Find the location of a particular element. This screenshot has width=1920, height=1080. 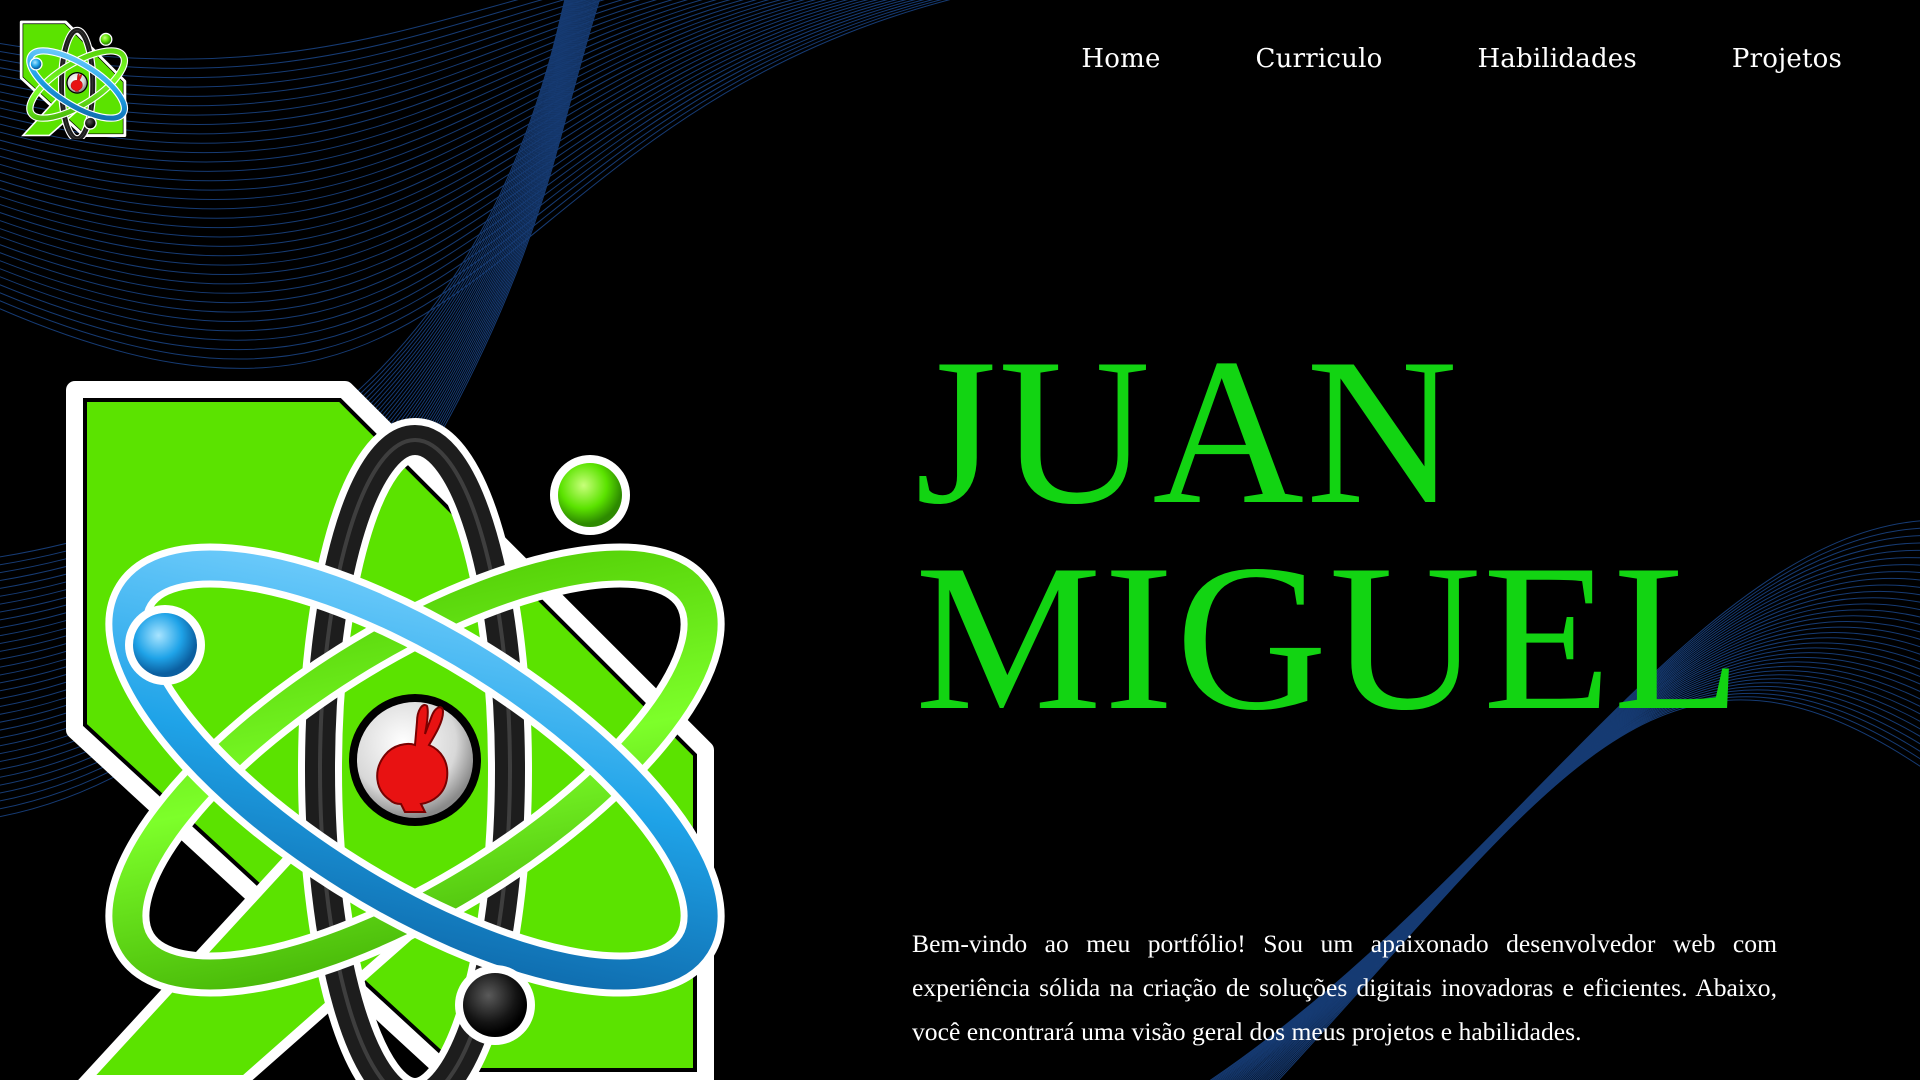

hero-name-last: MIGUEL is located at coordinates (1329, 637).